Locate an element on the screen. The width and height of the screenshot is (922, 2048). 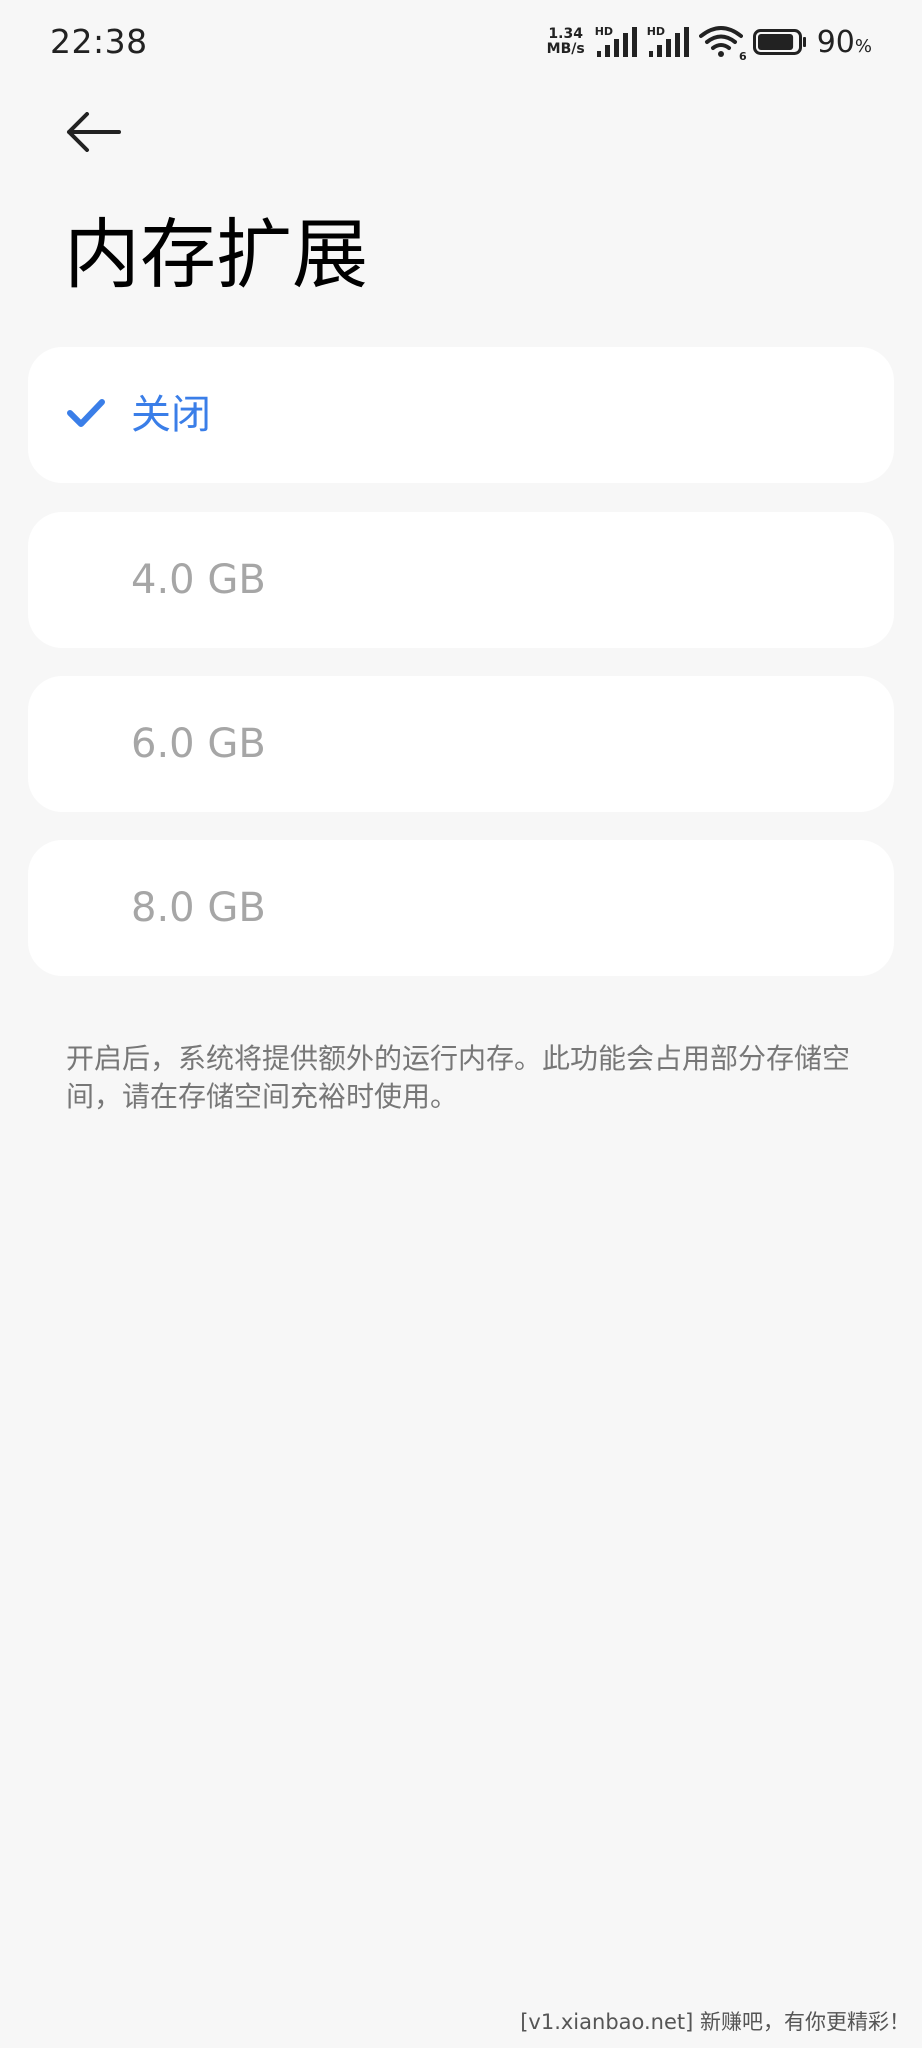
option-off-label: 关闭 is located at coordinates (171, 415).